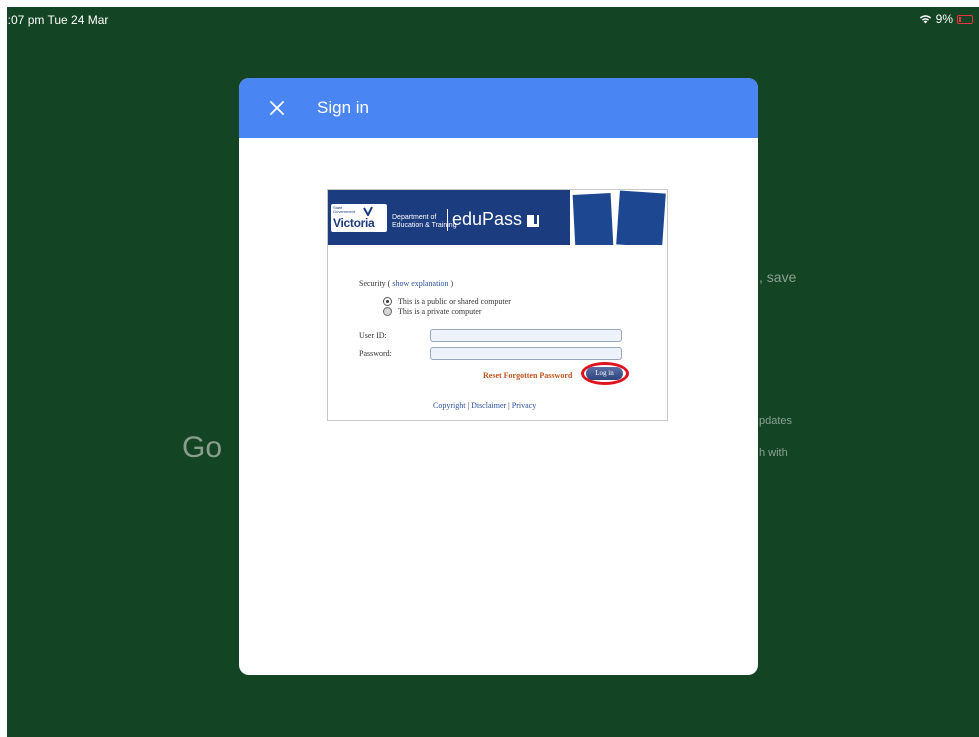 Image resolution: width=979 pixels, height=737 pixels. What do you see at coordinates (343, 107) in the screenshot?
I see `modal-title: Sign in` at bounding box center [343, 107].